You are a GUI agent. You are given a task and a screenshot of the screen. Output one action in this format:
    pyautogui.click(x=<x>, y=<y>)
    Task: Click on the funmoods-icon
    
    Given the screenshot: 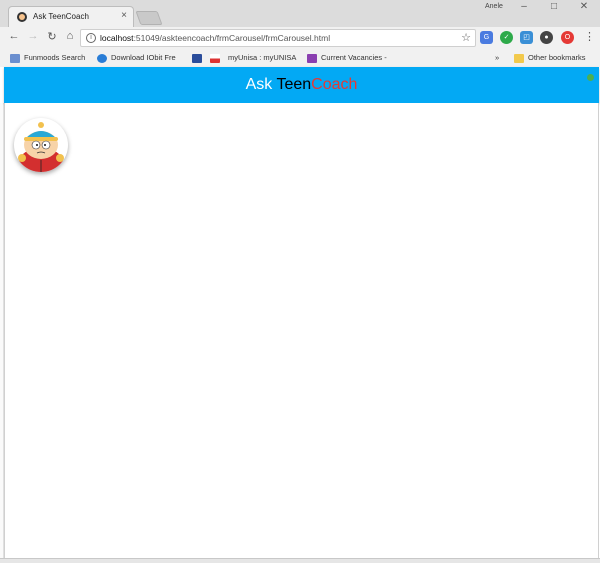 What is the action you would take?
    pyautogui.click(x=15, y=58)
    